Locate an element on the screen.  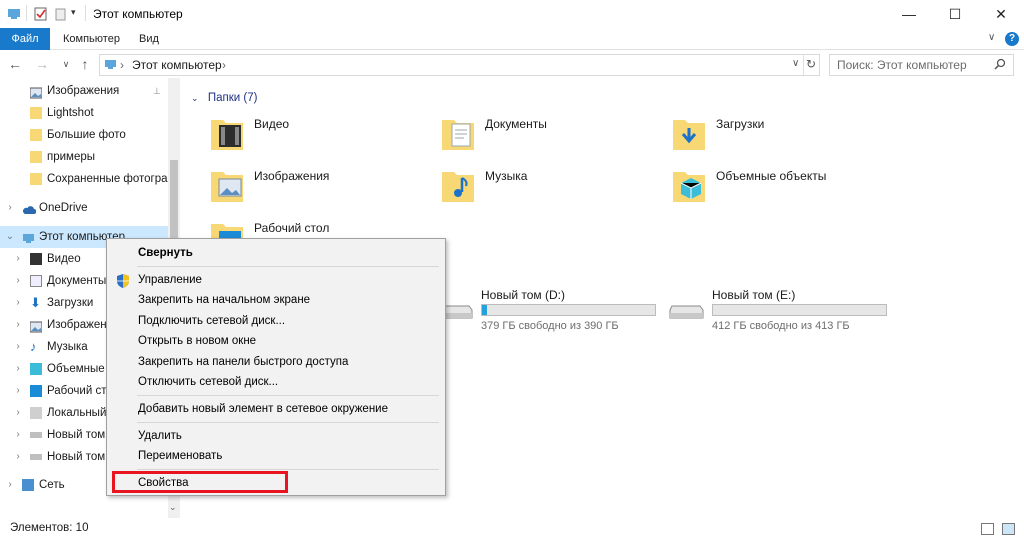
large-icons-view-icon is located at coordinates (1008, 529).